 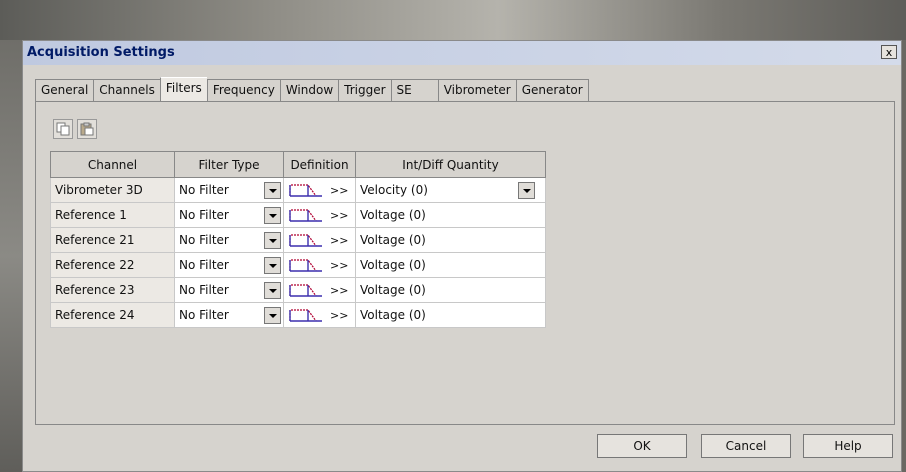 I want to click on table-row: Vibrometer 3D No Filter >> Velocity (0), so click(x=298, y=190).